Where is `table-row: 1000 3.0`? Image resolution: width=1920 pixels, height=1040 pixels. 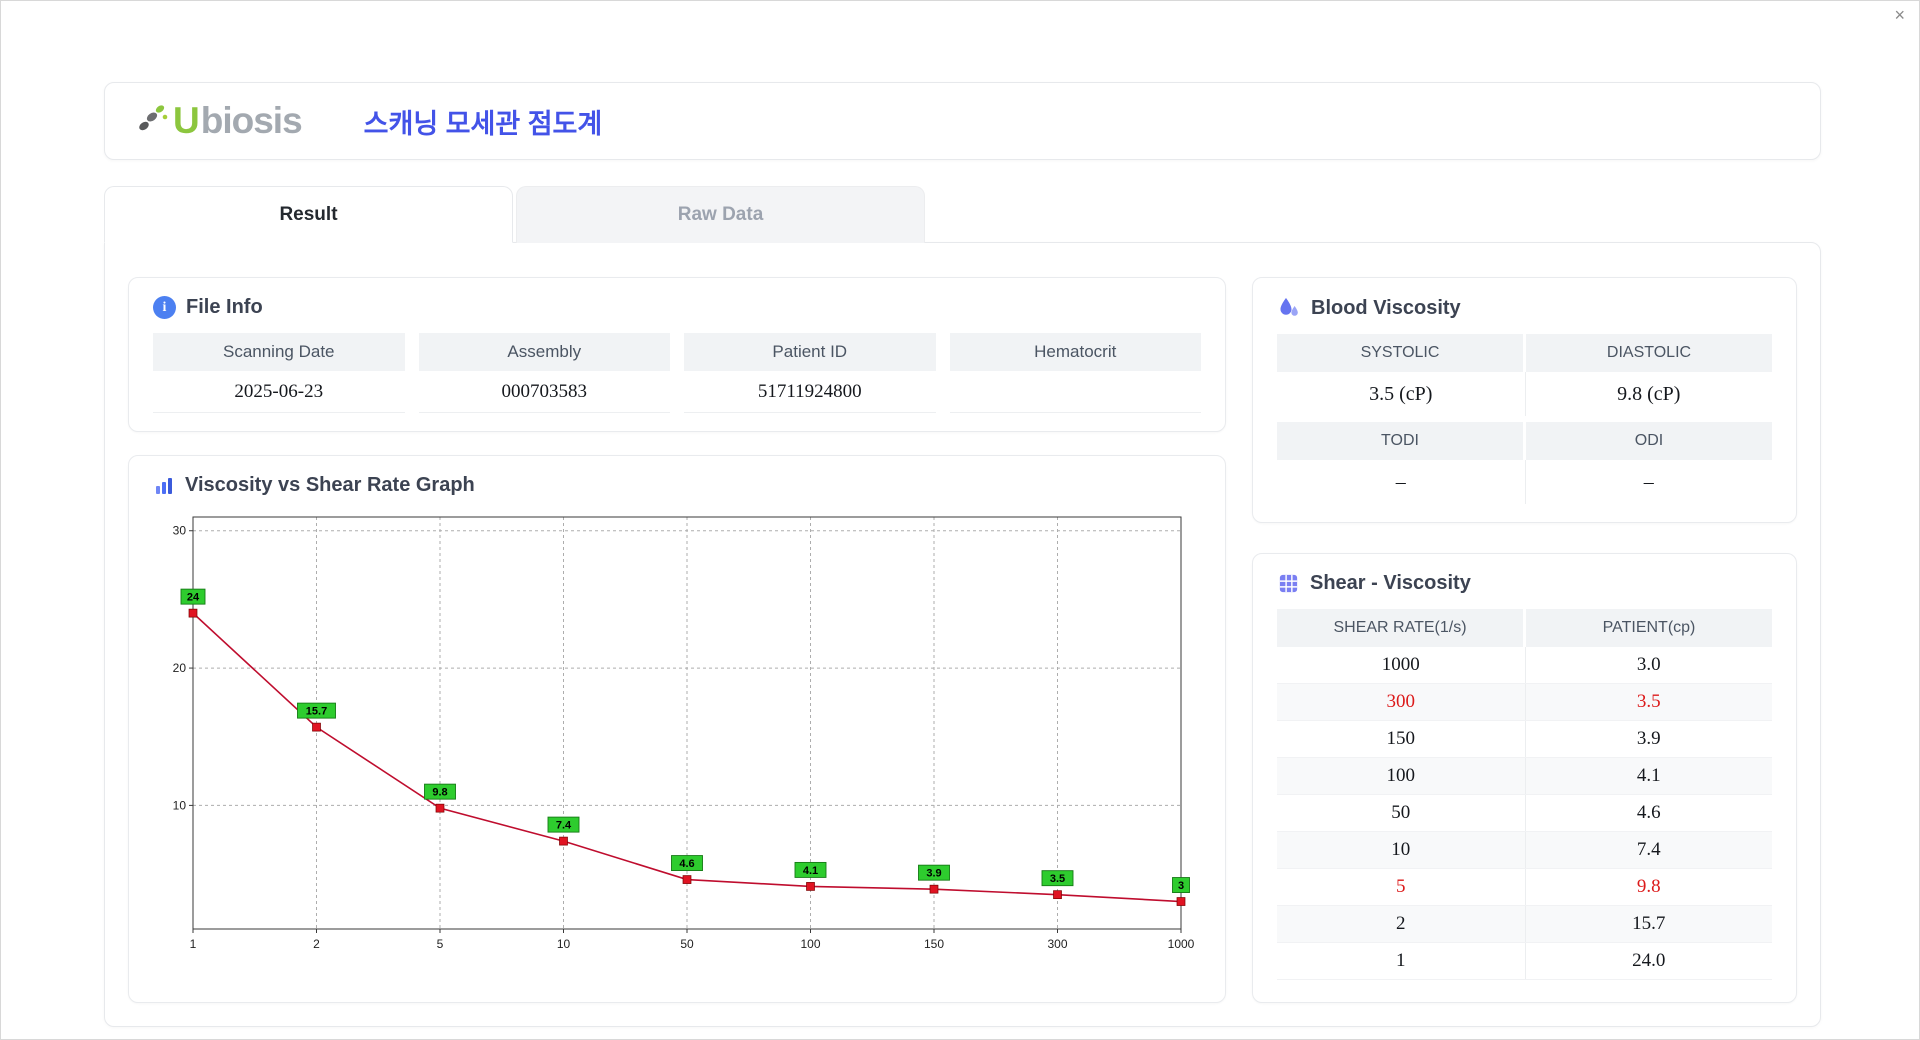
table-row: 1000 3.0 is located at coordinates (1524, 665).